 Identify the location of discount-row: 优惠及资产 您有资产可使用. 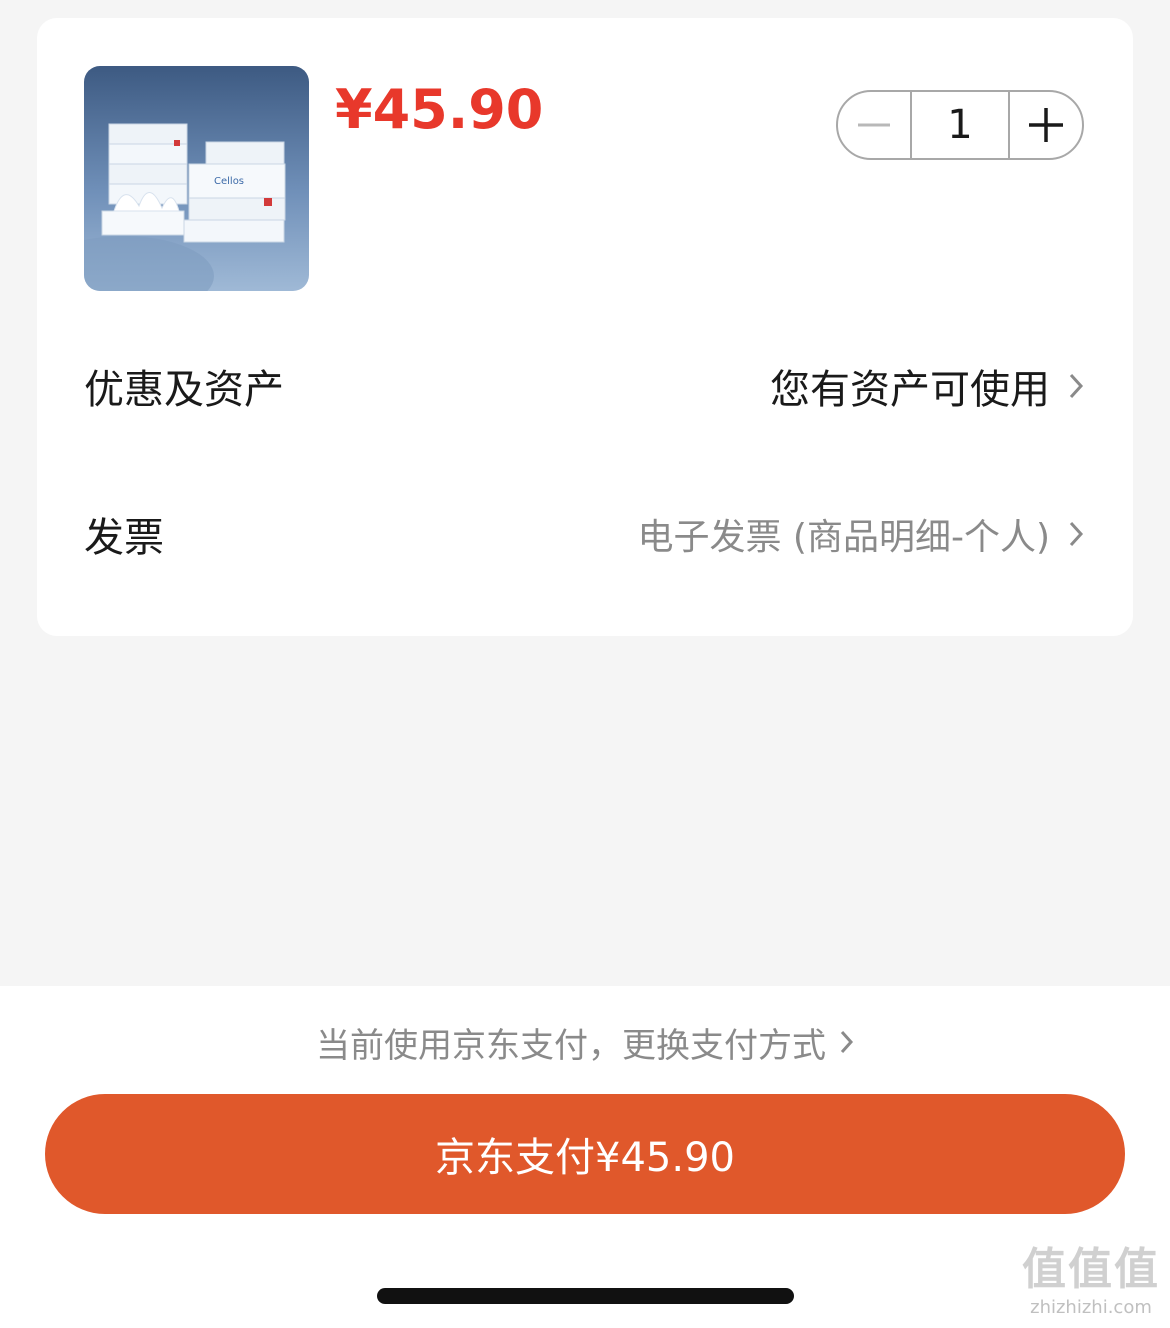
(584, 386).